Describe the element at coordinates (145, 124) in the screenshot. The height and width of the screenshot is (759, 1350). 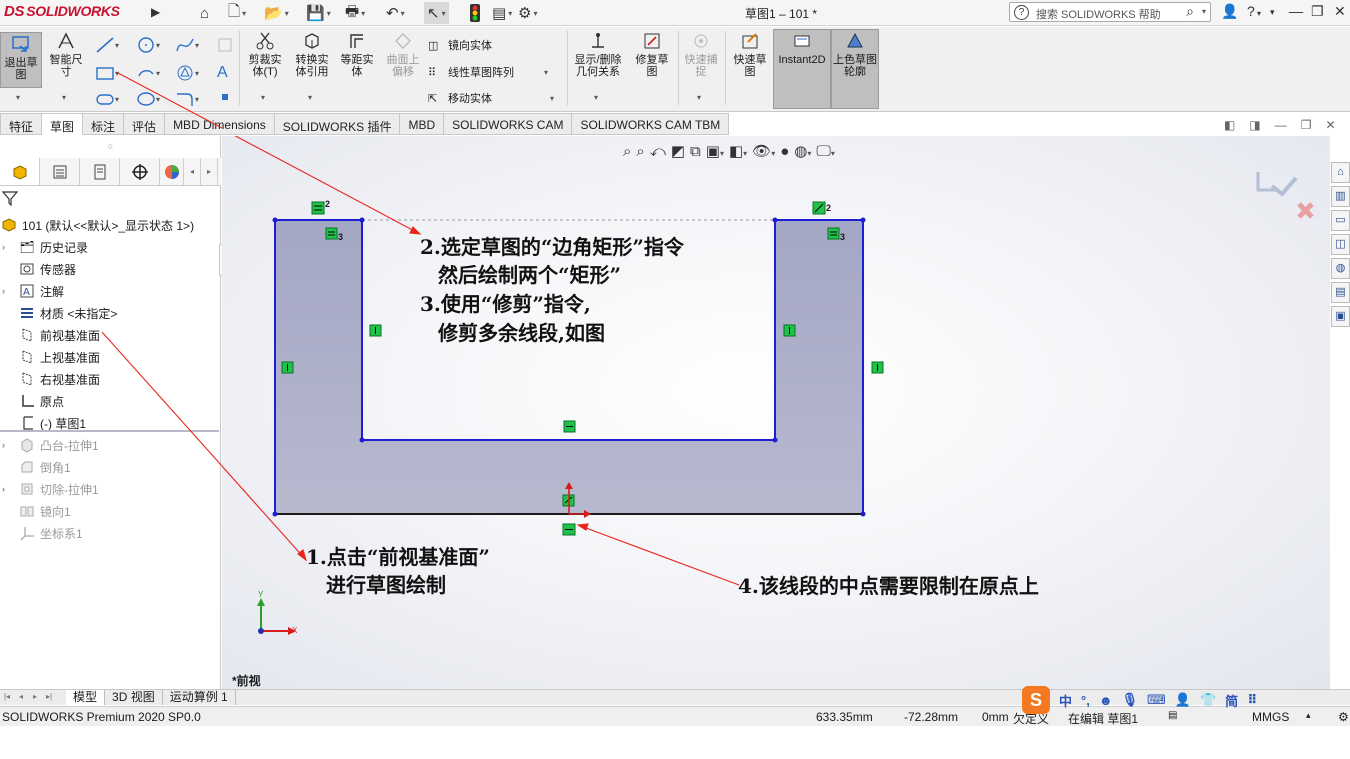
I see `tab-evaluate: 评估` at that location.